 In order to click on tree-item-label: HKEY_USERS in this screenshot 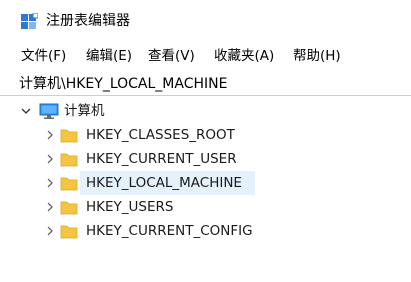, I will do `click(130, 207)`.